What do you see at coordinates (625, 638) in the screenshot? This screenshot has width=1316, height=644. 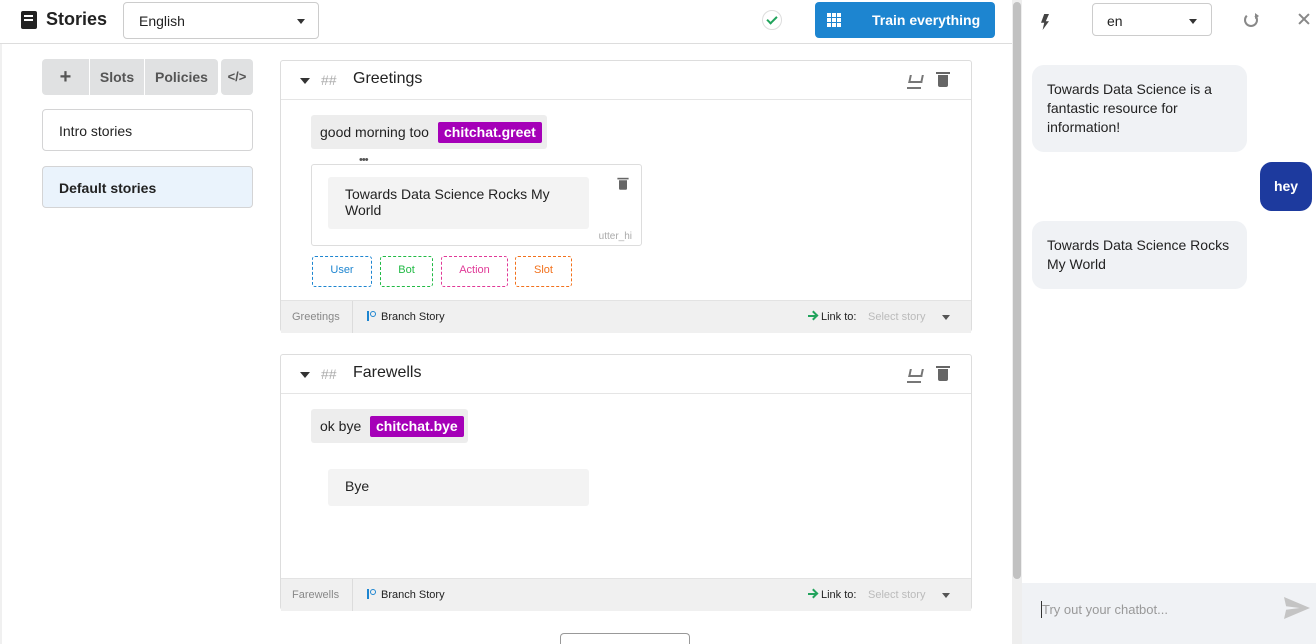 I see `bottom-tab` at bounding box center [625, 638].